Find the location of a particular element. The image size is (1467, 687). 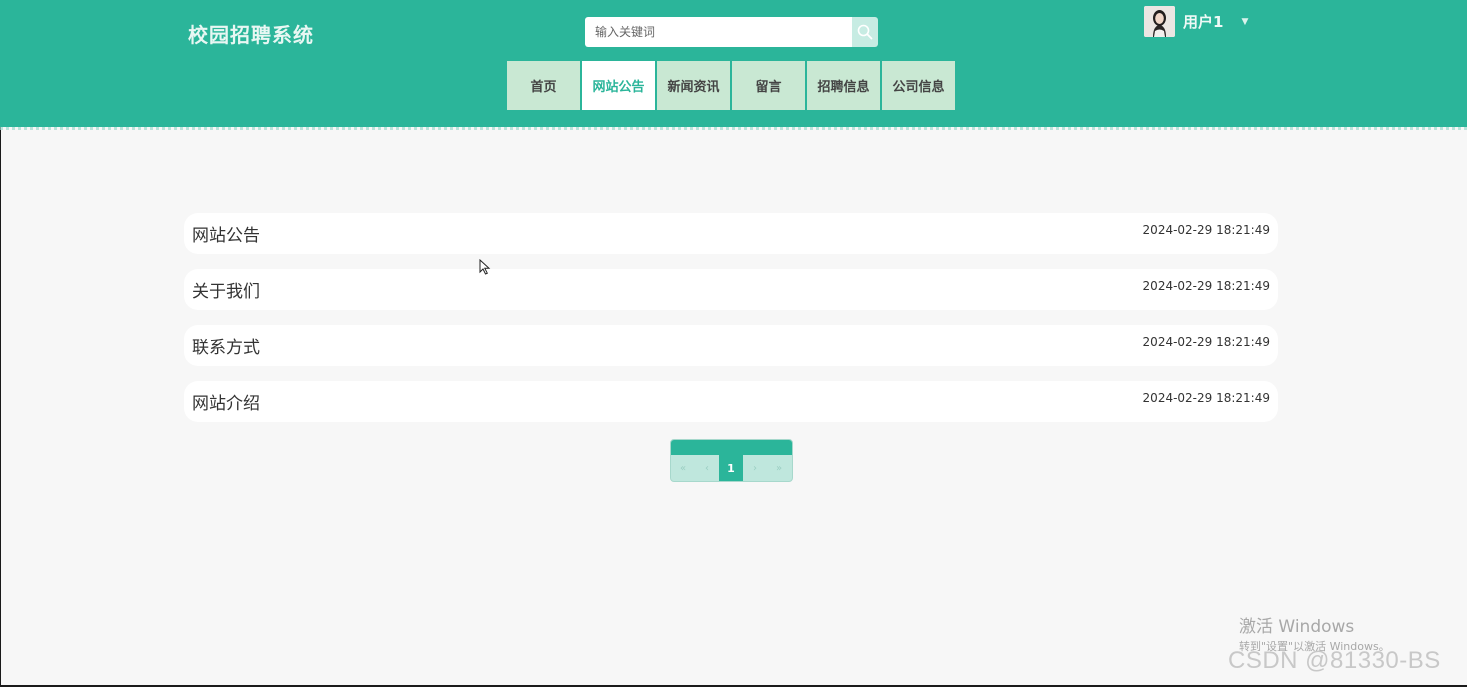

pagination: « ‹ 1 › » is located at coordinates (731, 460).